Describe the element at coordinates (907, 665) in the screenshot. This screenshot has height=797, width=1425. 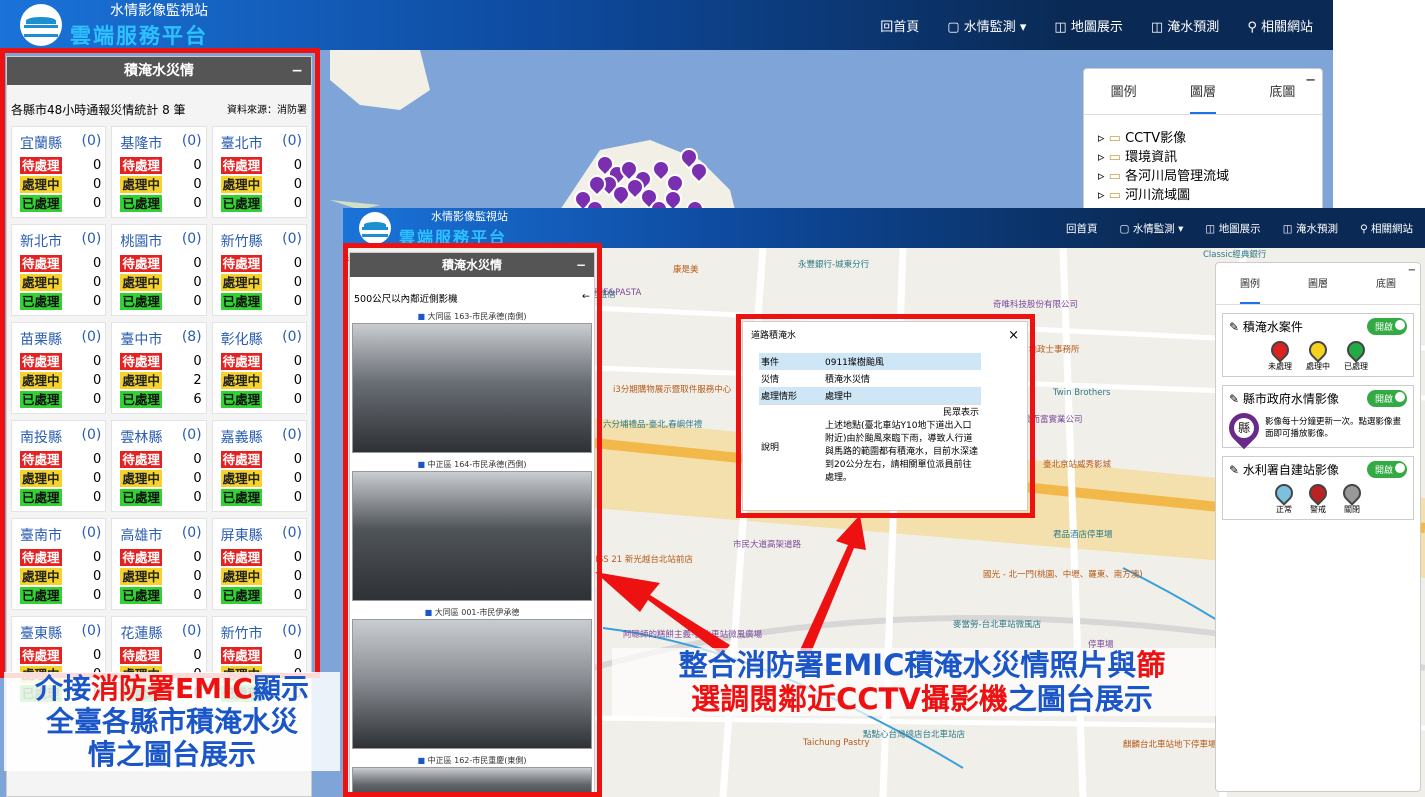
I see `caption-text: 整合消防署EMIC積淹水災情照片與` at that location.